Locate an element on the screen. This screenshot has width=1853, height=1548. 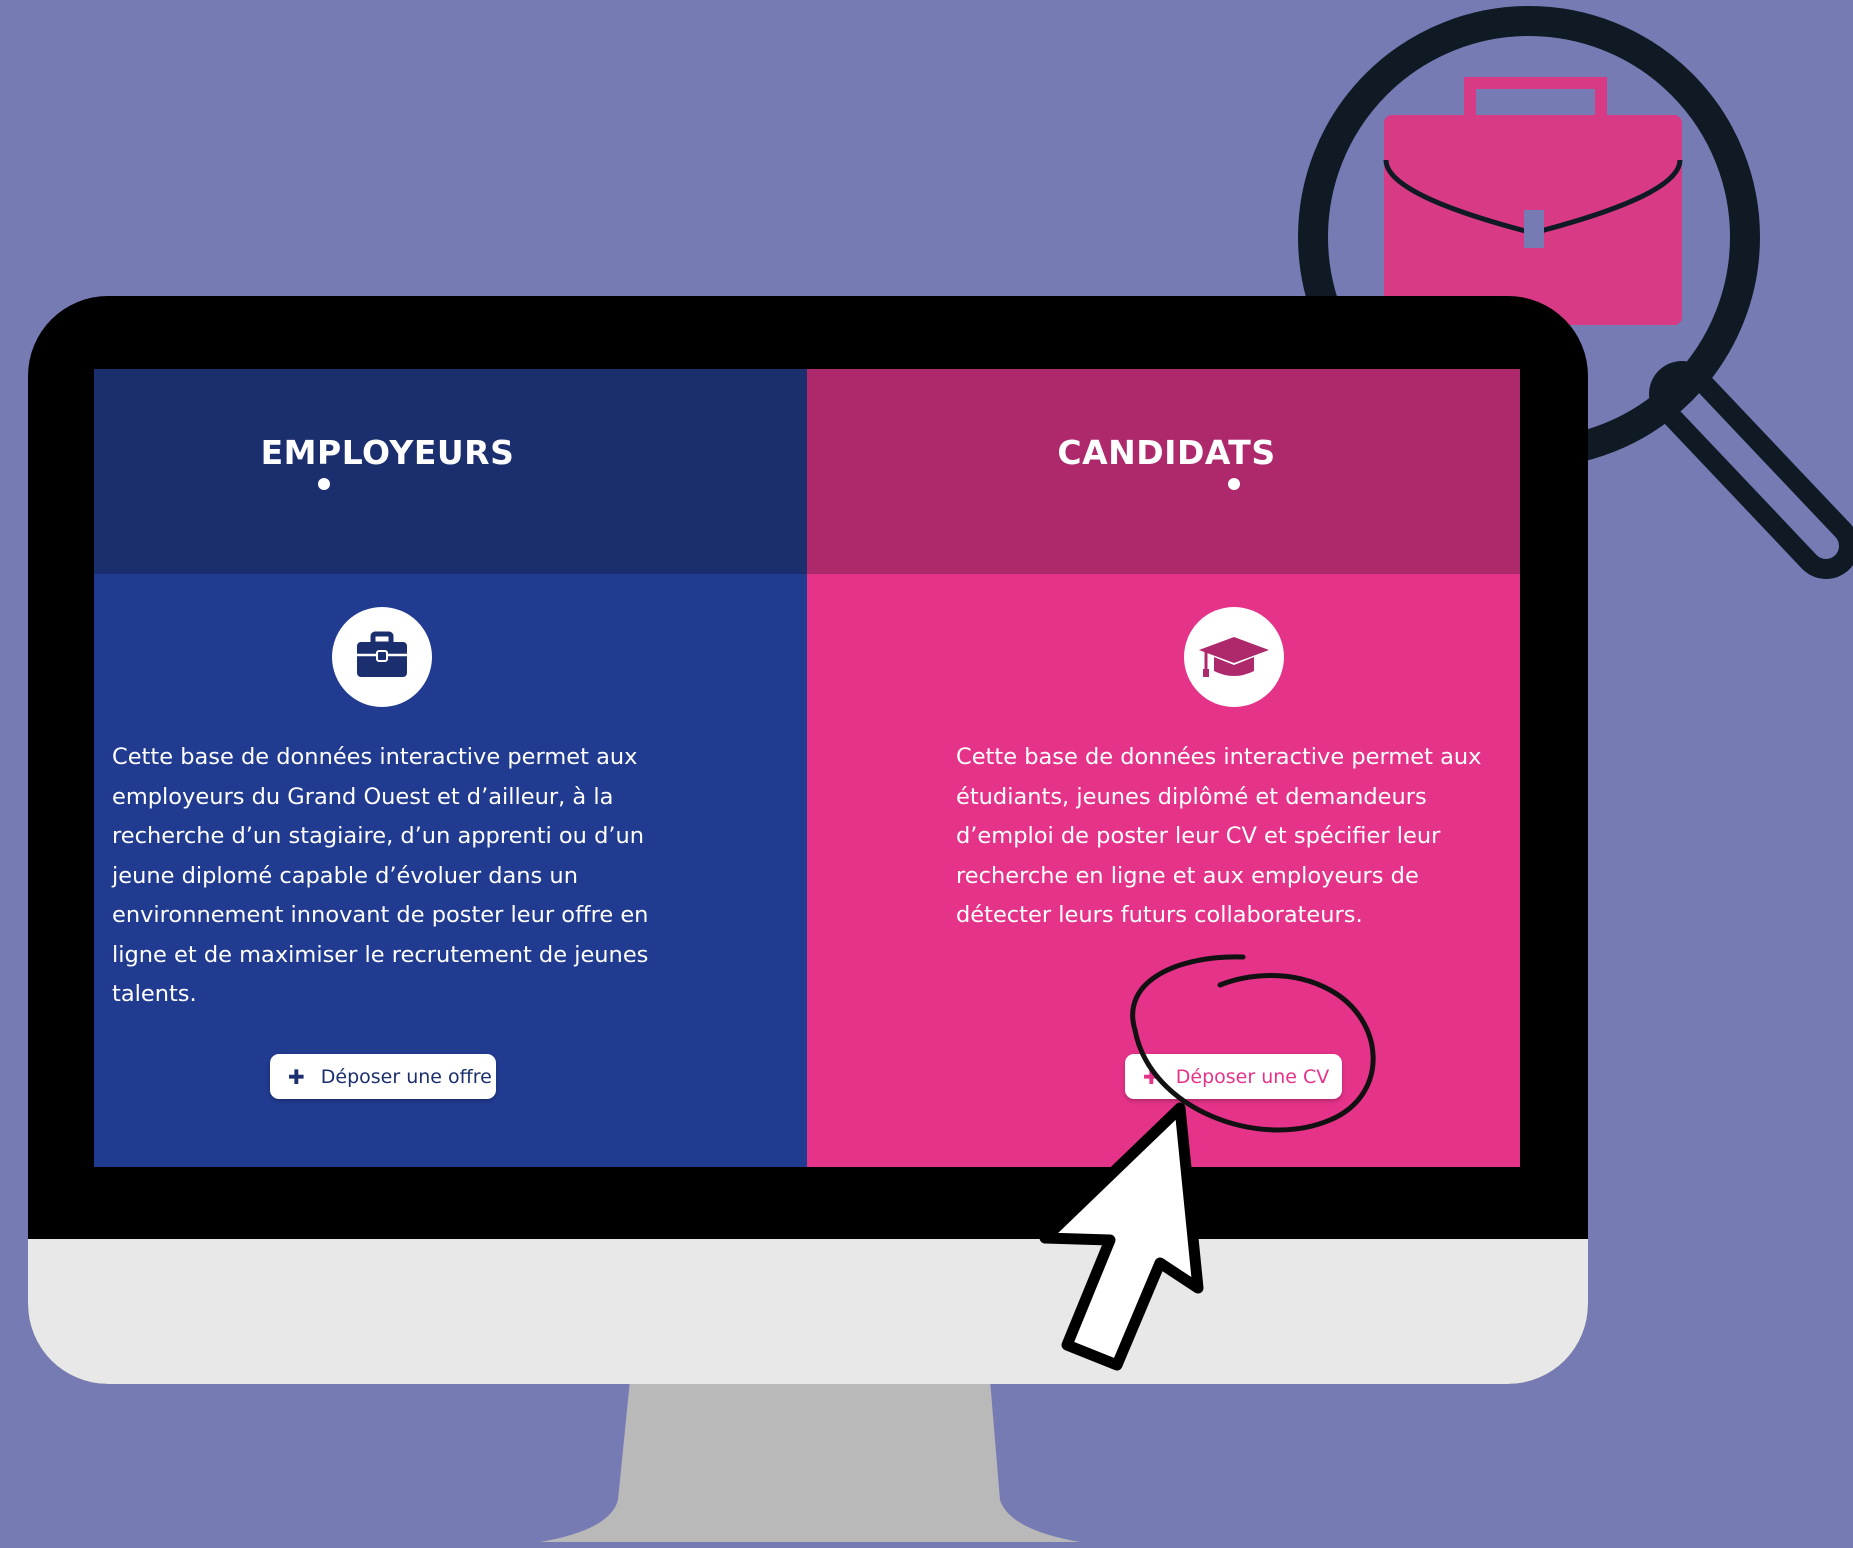
monitor-chin is located at coordinates (808, 1311).